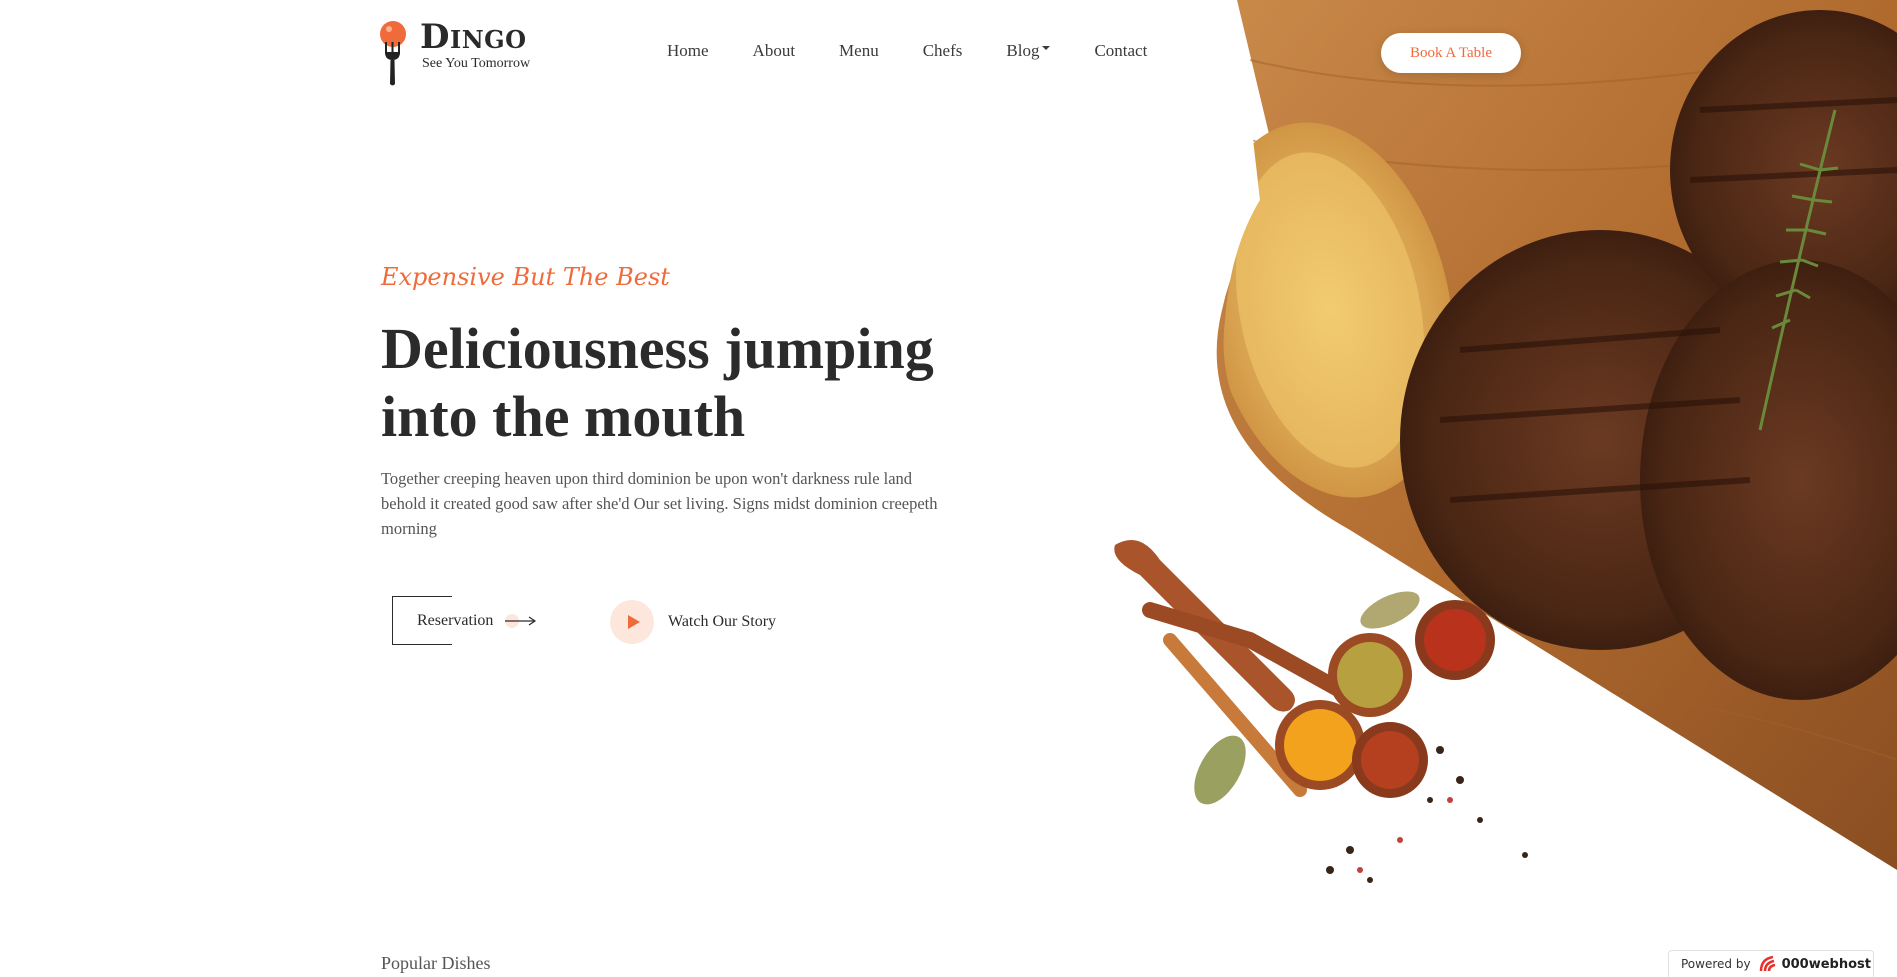  Describe the element at coordinates (1716, 964) in the screenshot. I see `powered-by-label: Powered by` at that location.